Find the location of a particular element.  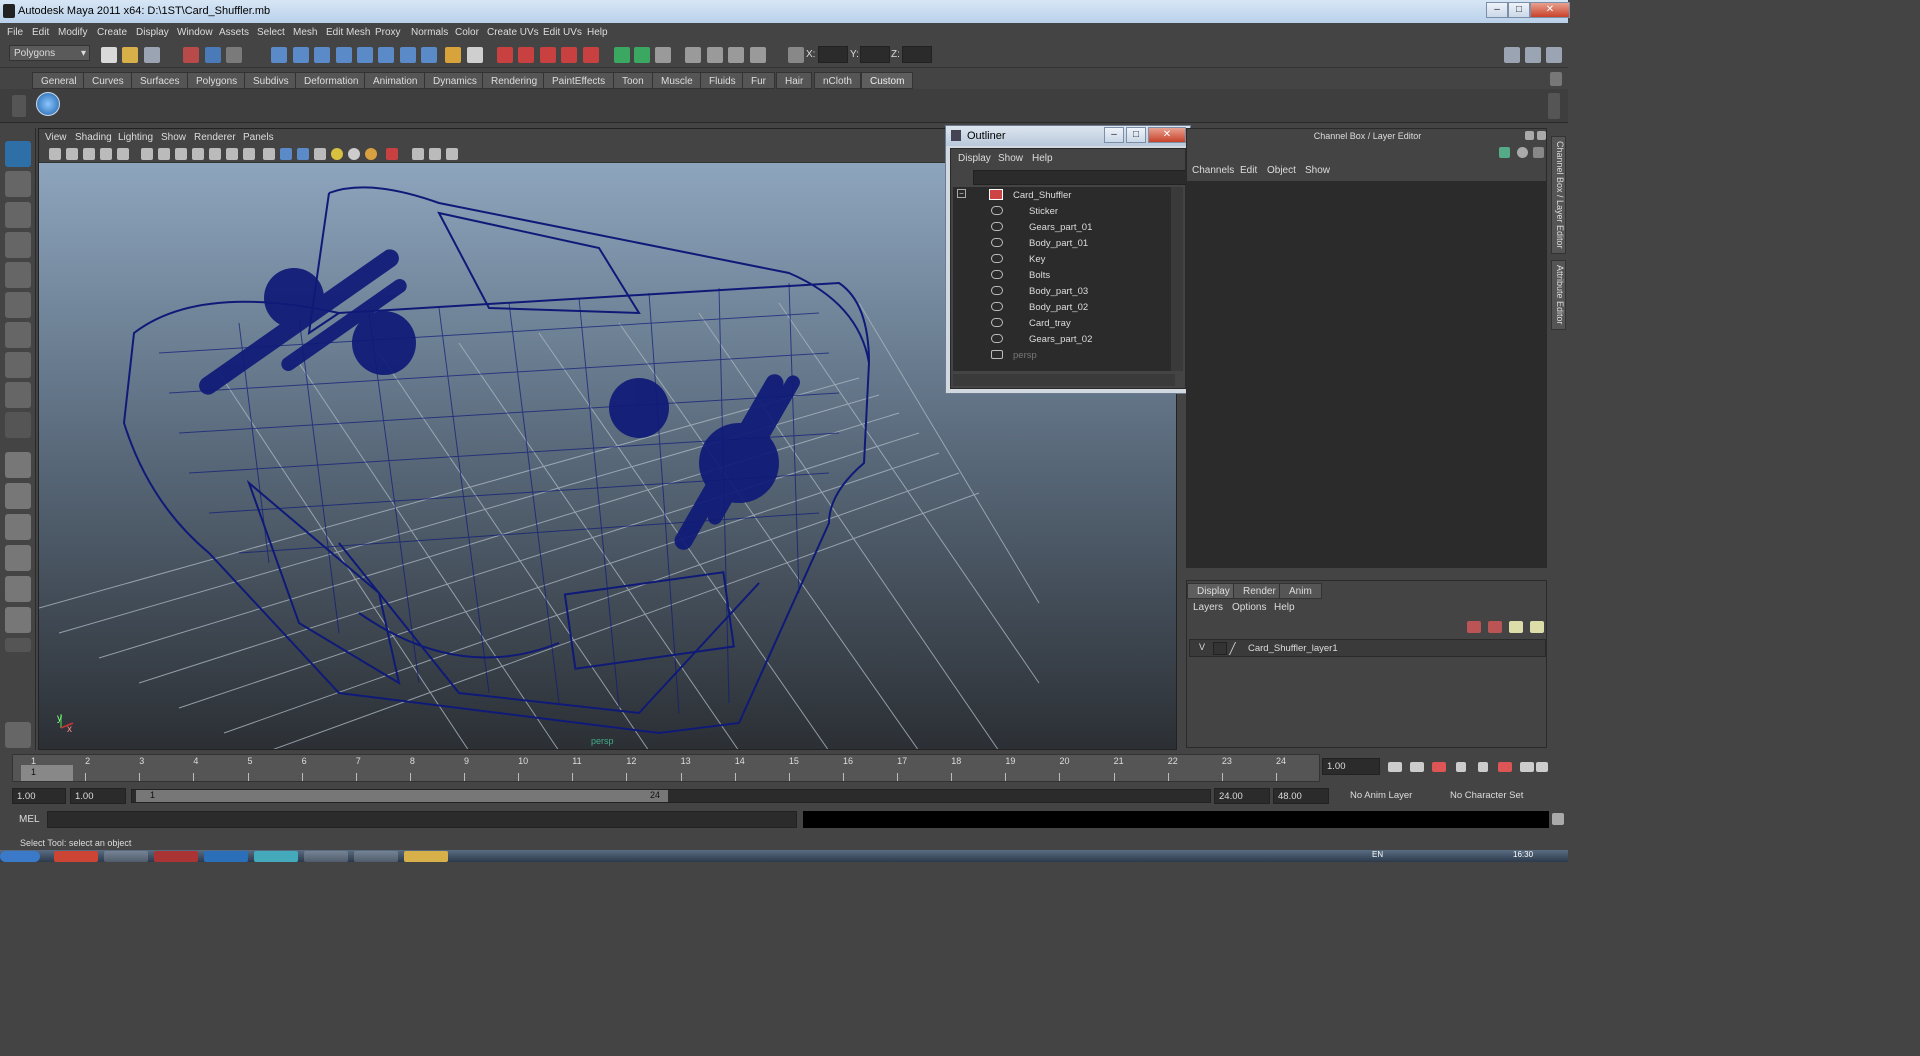

vp-menu-panels: Panels is located at coordinates (258, 137).